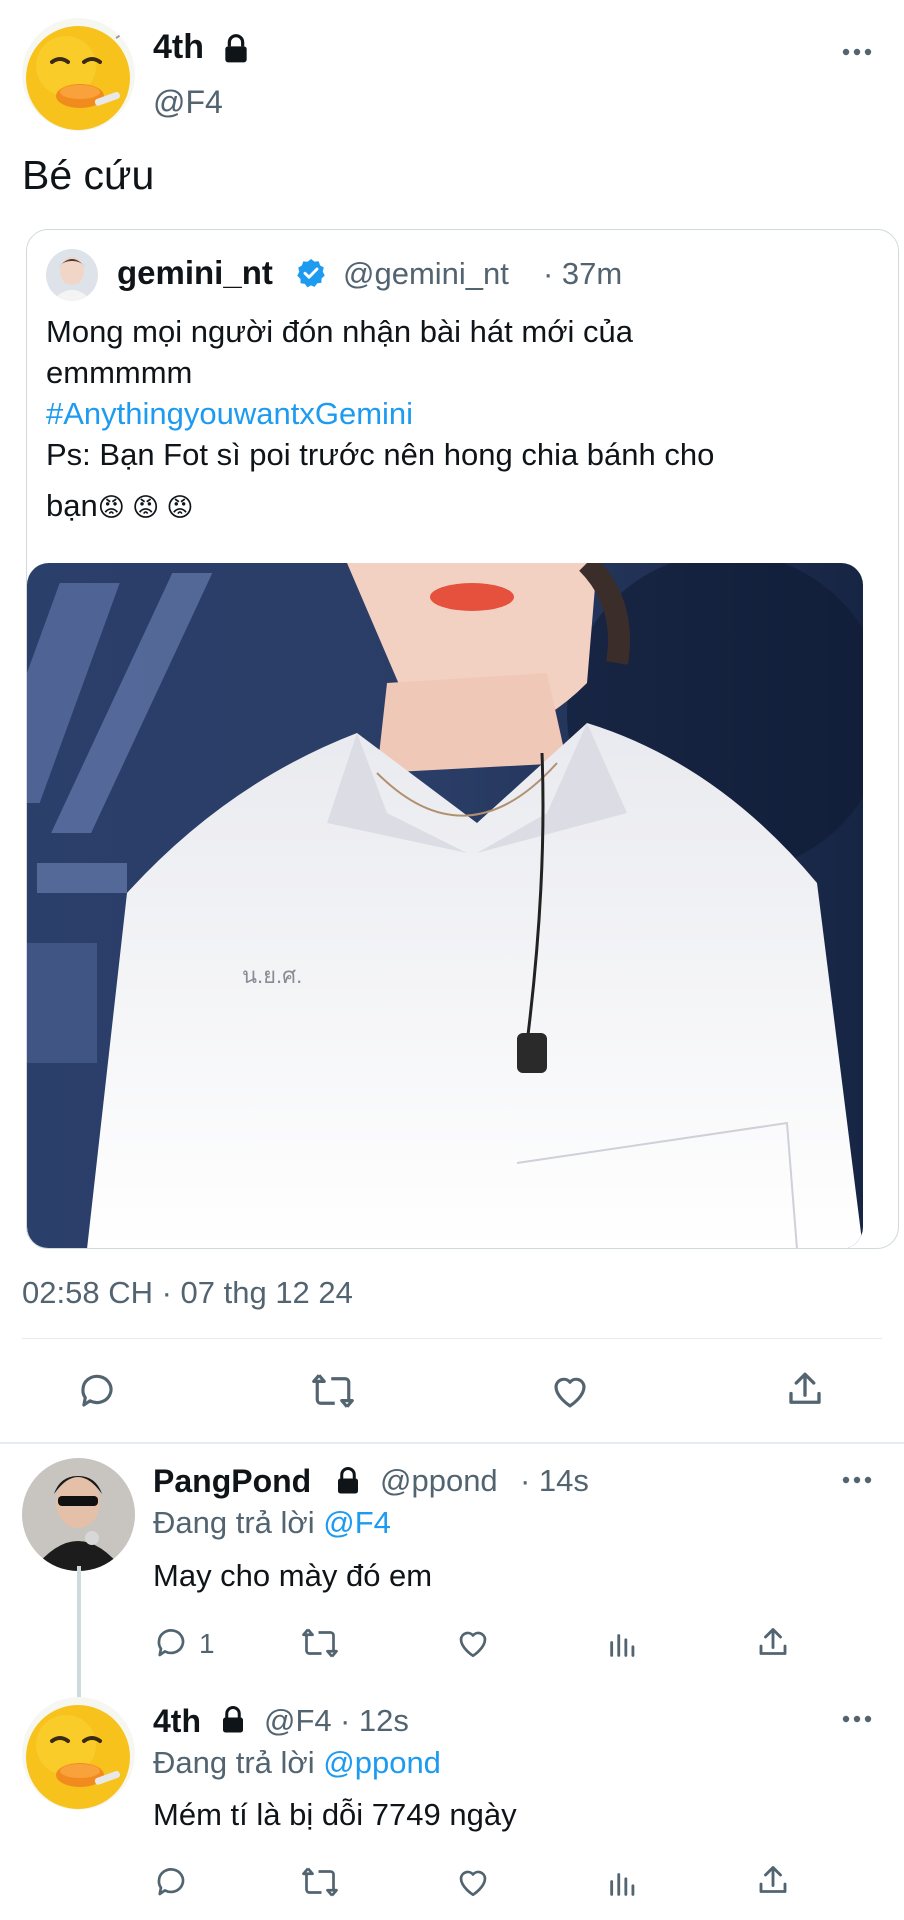  What do you see at coordinates (178, 47) in the screenshot?
I see `display-name: 4th` at bounding box center [178, 47].